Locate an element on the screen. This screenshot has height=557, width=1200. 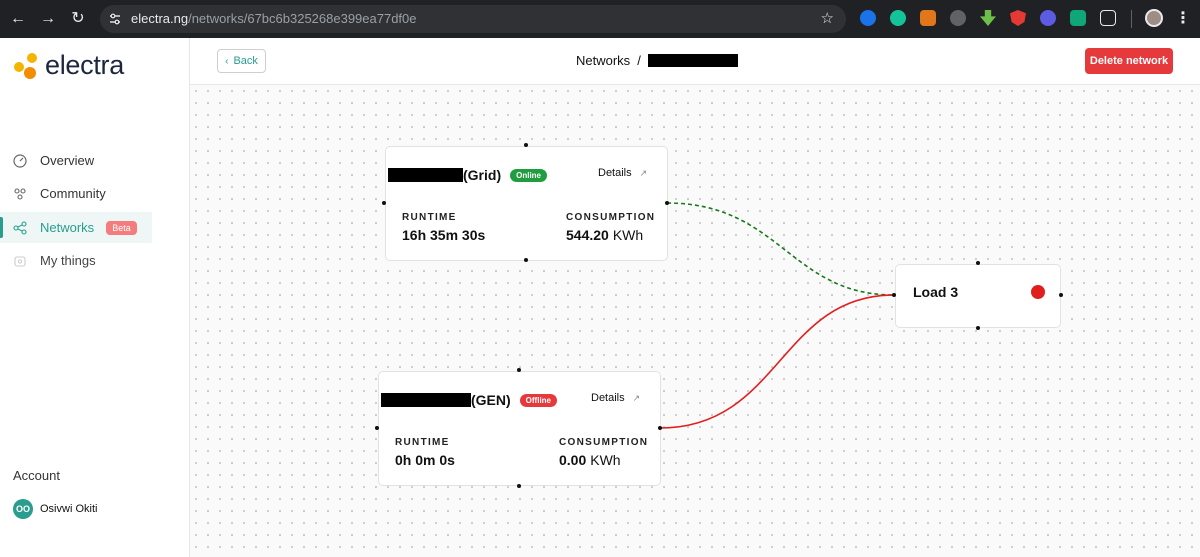
gauge-icon is located at coordinates (20, 160).